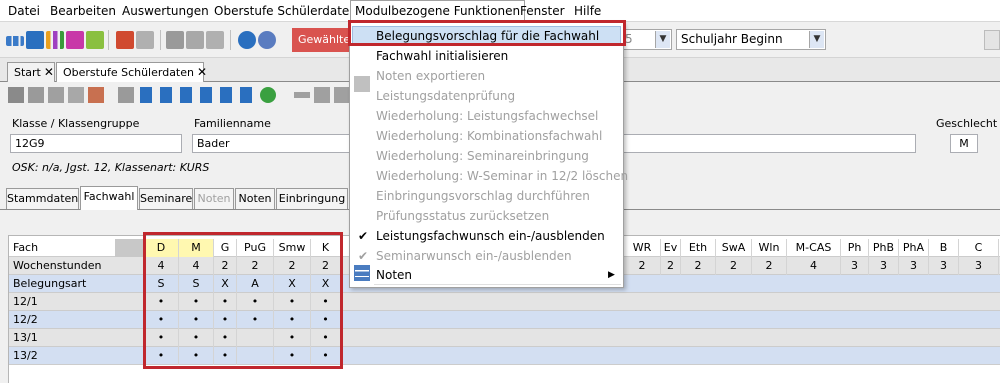  Describe the element at coordinates (662, 39) in the screenshot. I see `chevron-down-icon: ▼` at that location.